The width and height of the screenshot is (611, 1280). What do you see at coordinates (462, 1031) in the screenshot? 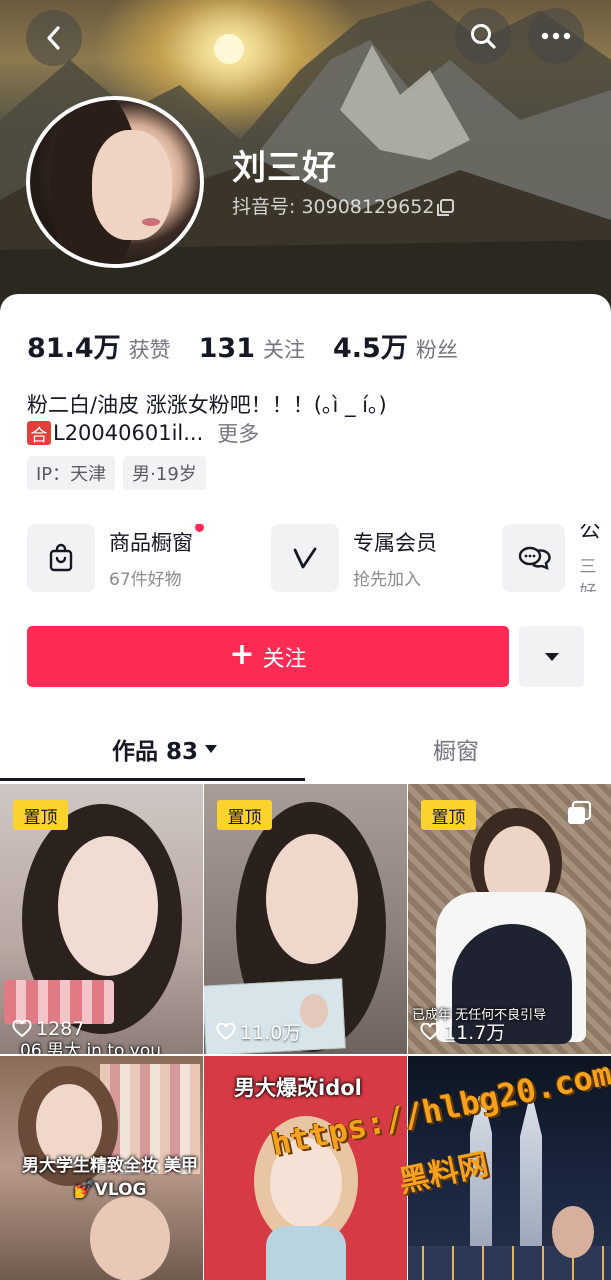
I see `like-count: 11.7万` at bounding box center [462, 1031].